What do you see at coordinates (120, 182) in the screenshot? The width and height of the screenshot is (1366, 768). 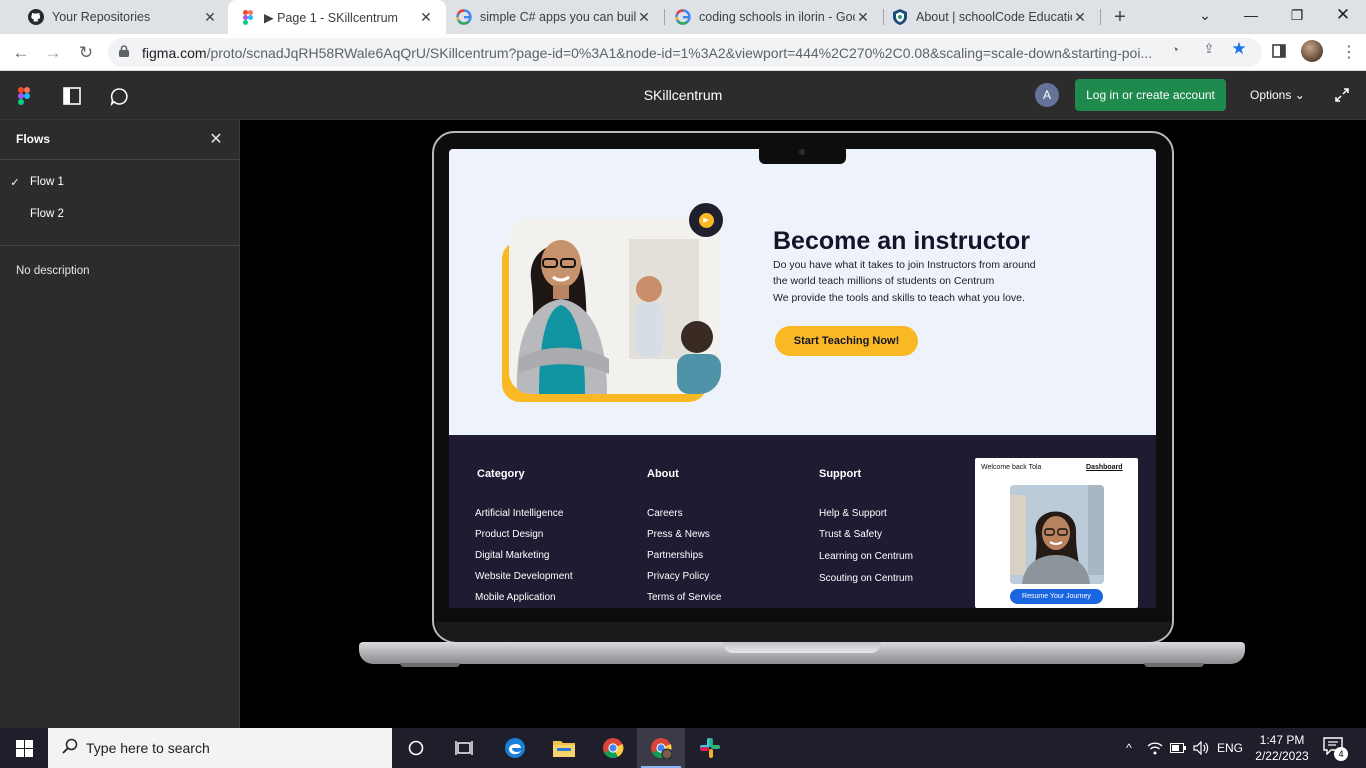 I see `flow-item-flow-1: ✓ Flow 1` at bounding box center [120, 182].